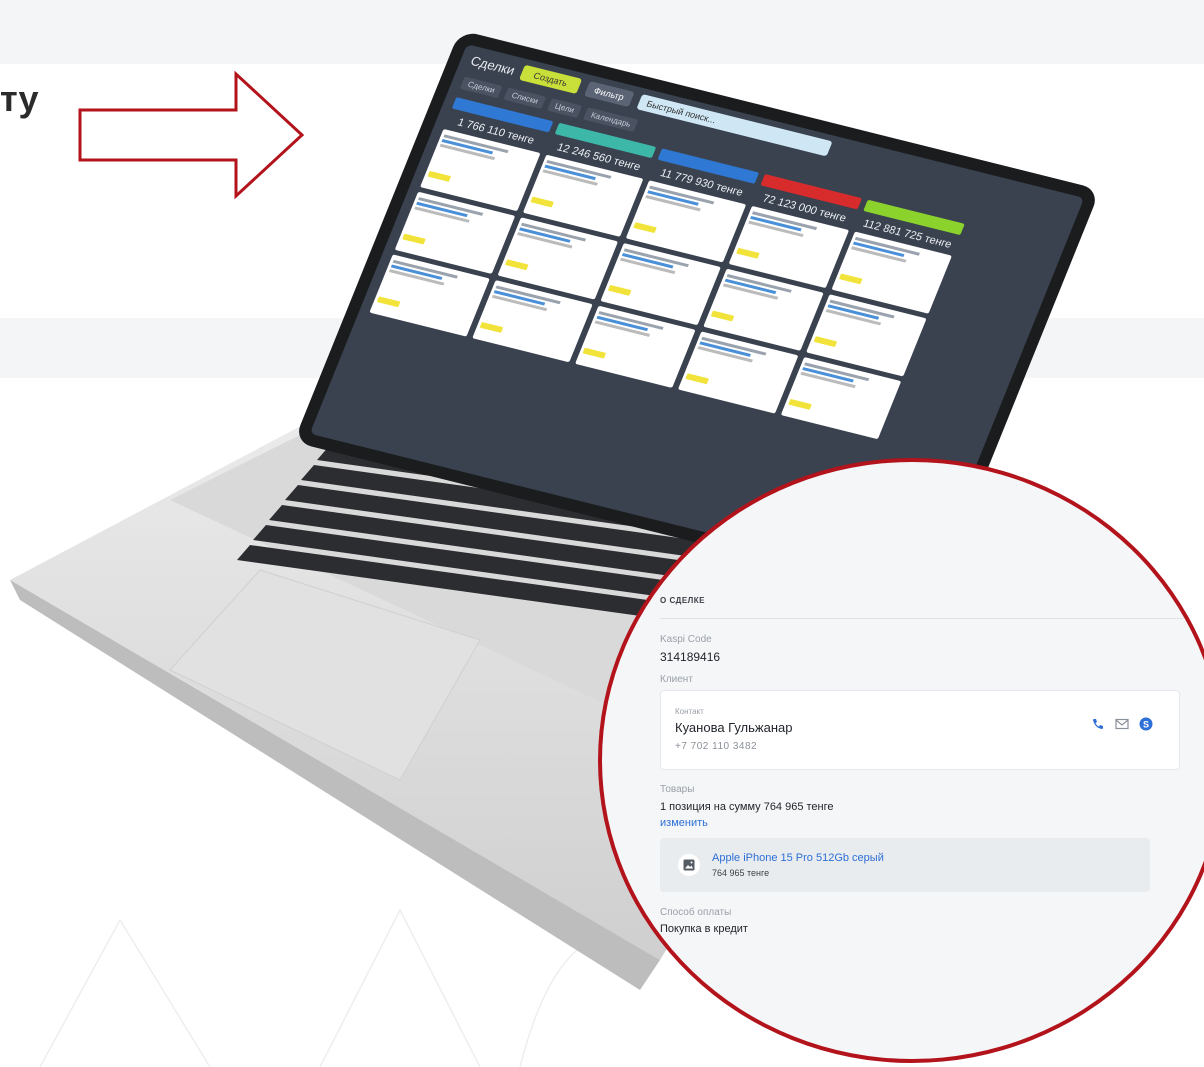 Image resolution: width=1204 pixels, height=1067 pixels. Describe the element at coordinates (677, 789) in the screenshot. I see `goods-label: Товары` at that location.